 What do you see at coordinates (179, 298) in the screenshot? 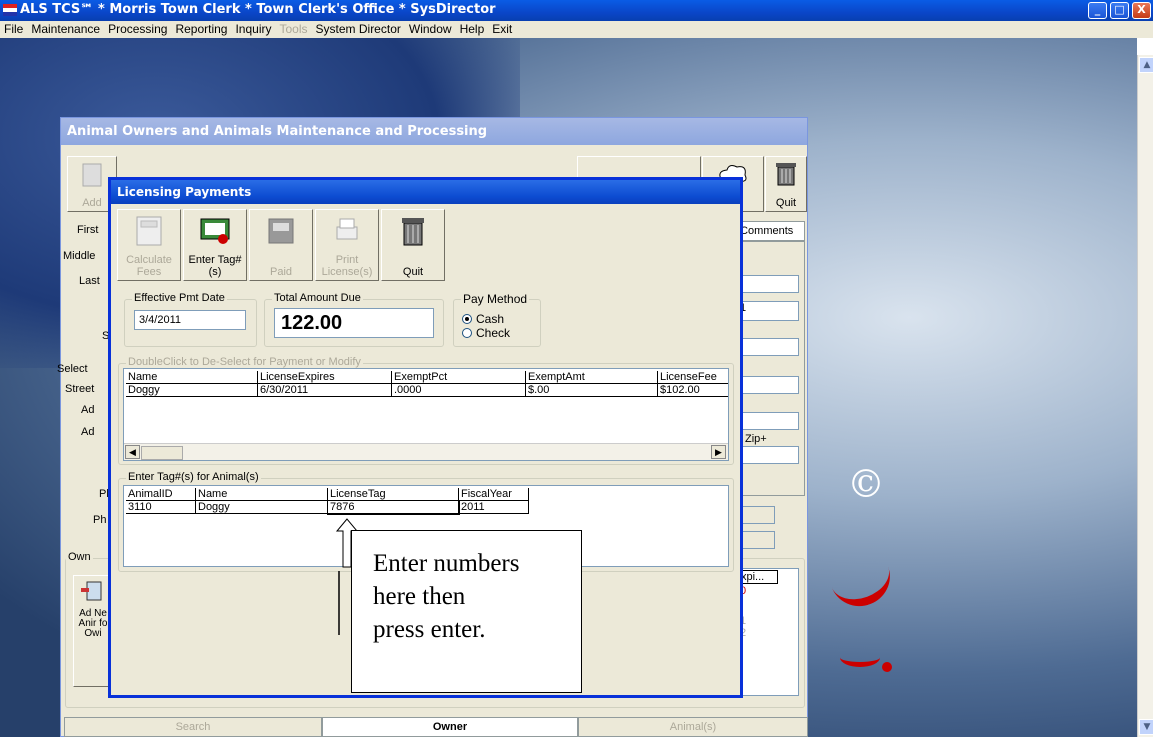
I see `effective-pmt-date-caption: Effective Pmt Date` at bounding box center [179, 298].